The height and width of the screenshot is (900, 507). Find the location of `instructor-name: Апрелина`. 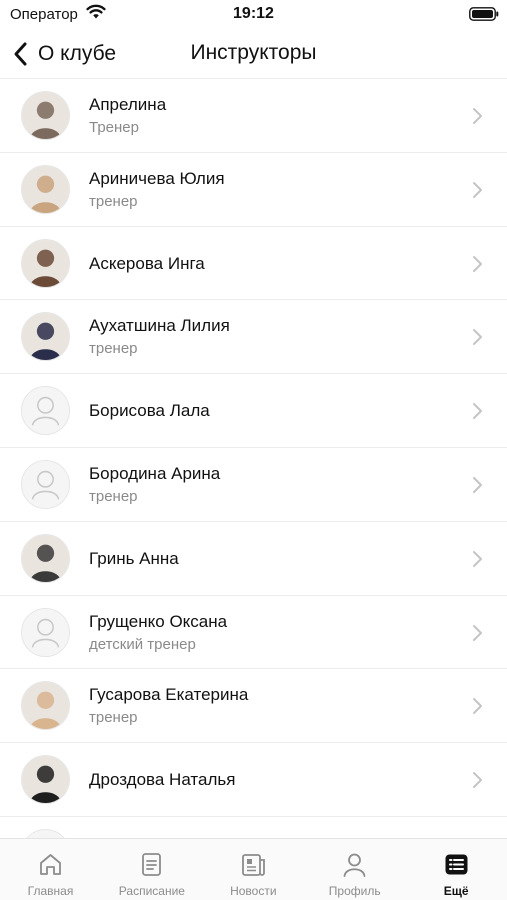

instructor-name: Апрелина is located at coordinates (128, 104).